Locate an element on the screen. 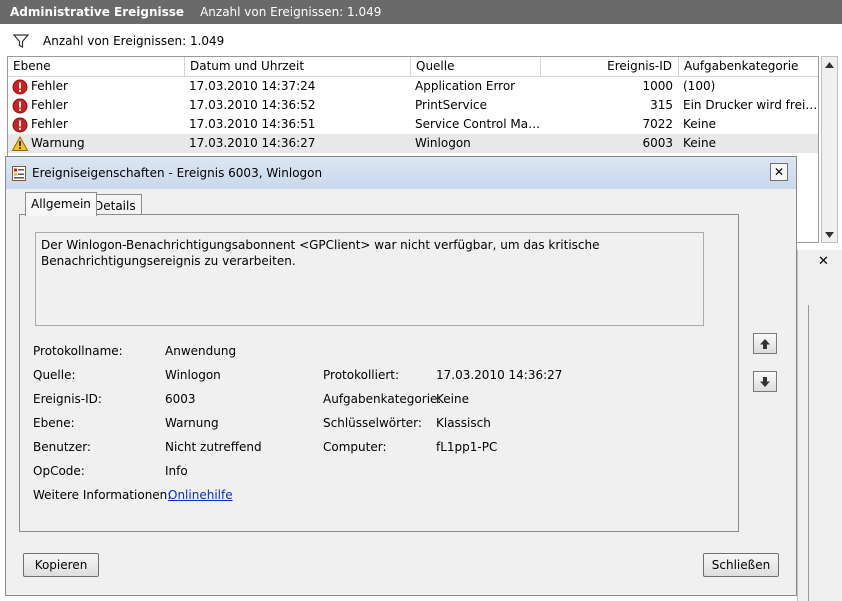  filter-bar: Anzahl von Ereignissen: 1.049 is located at coordinates (421, 41).